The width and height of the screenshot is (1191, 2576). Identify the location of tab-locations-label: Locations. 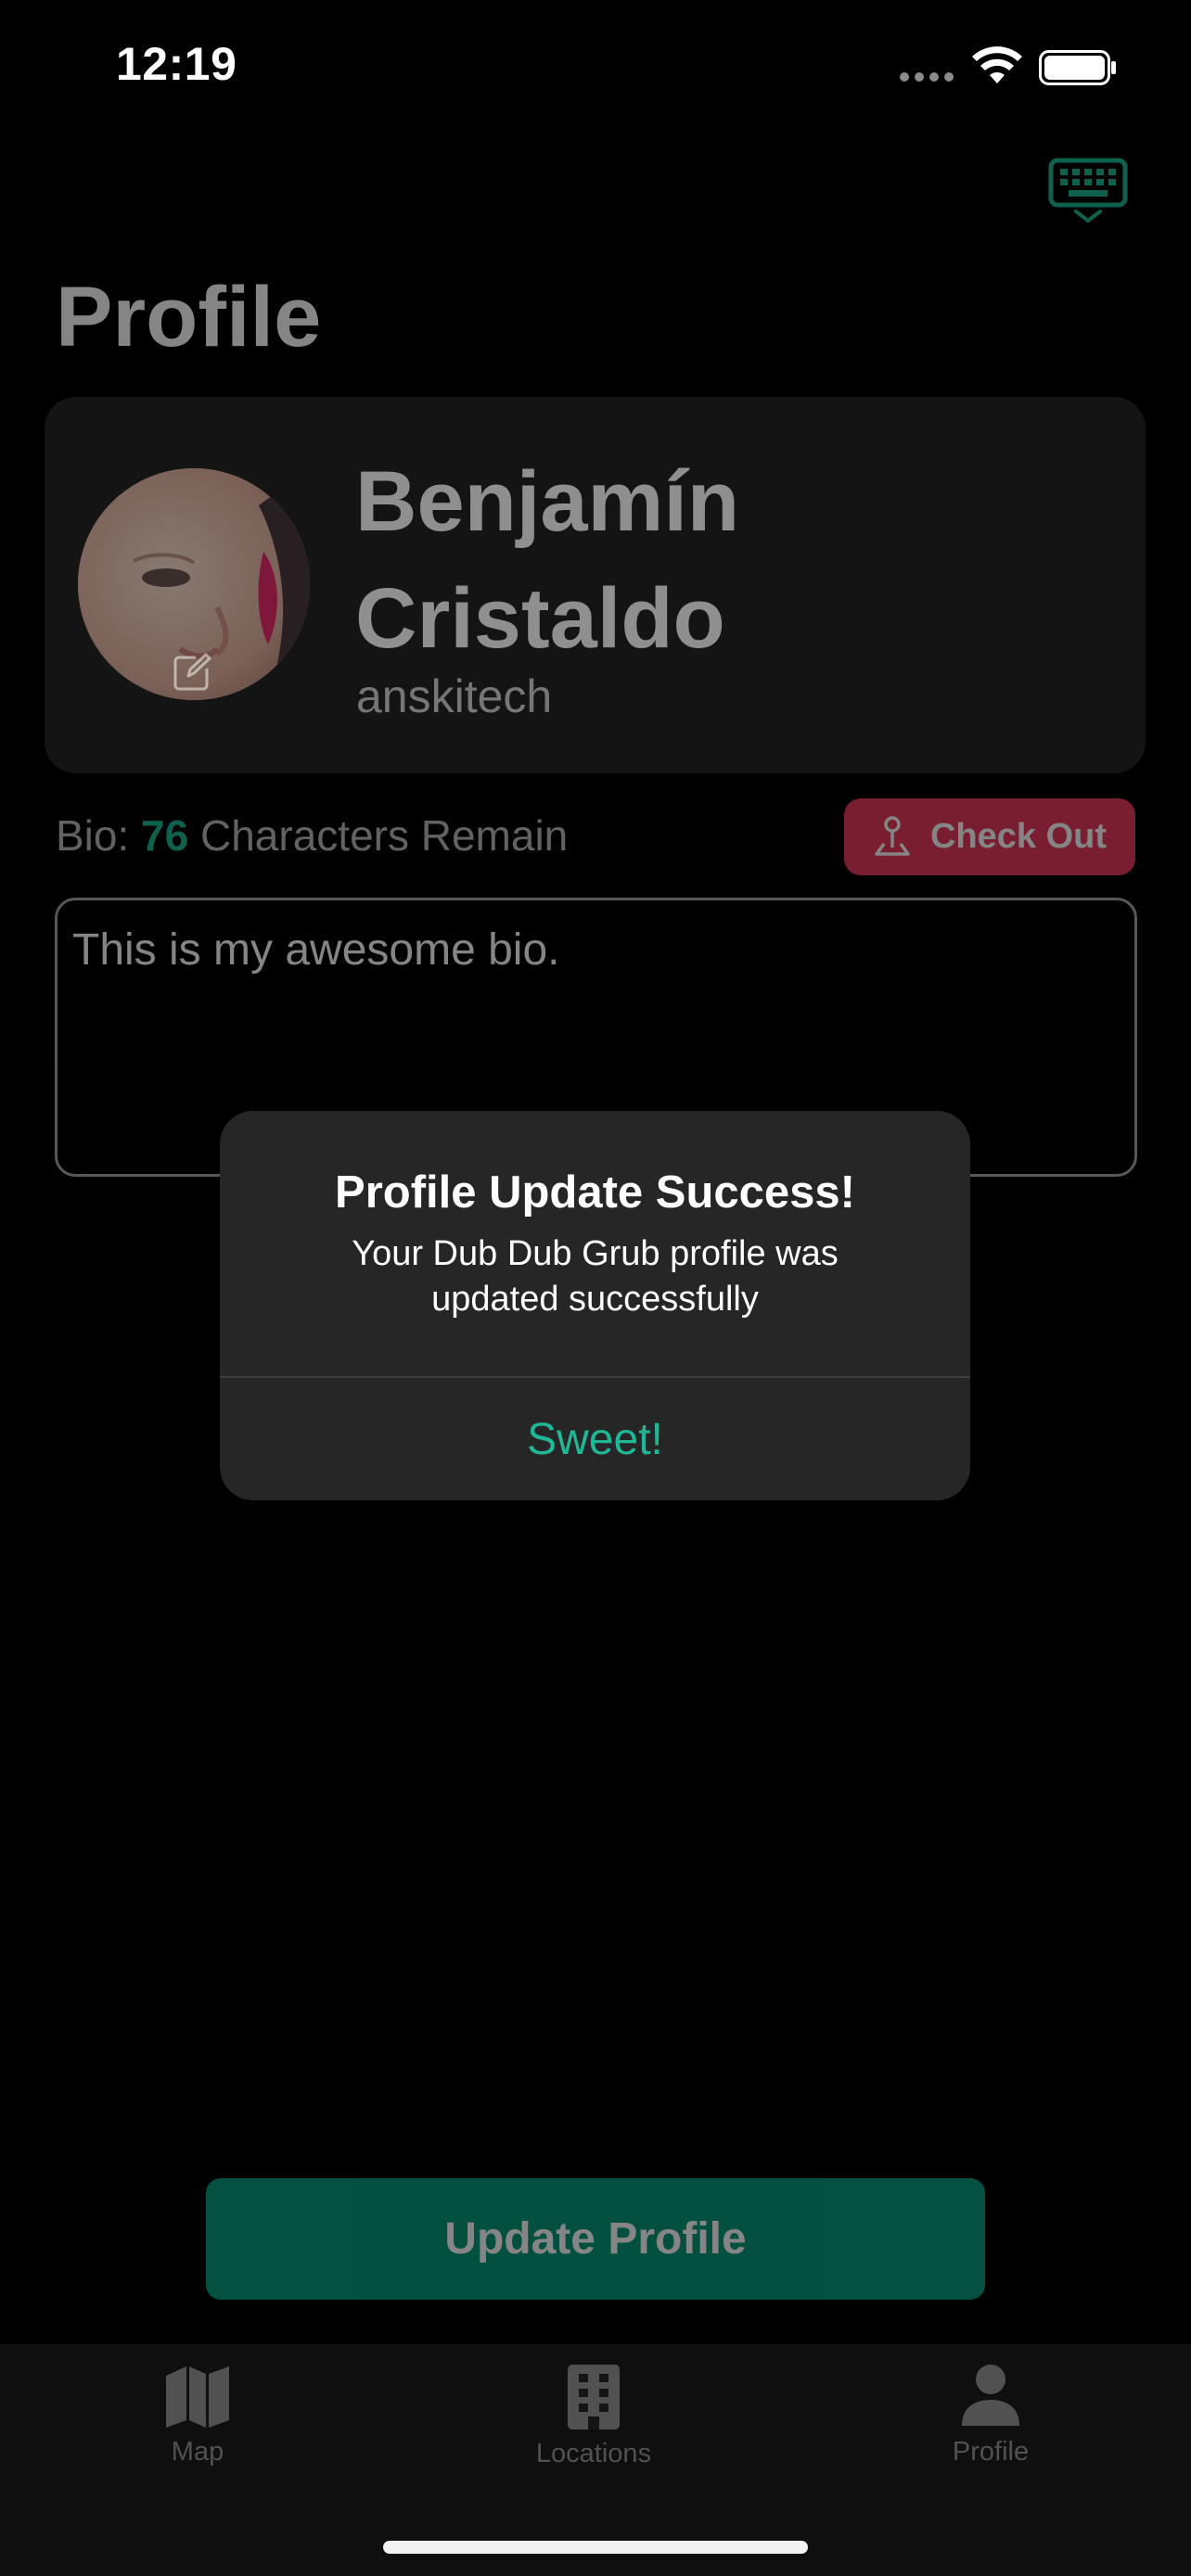
(593, 2453).